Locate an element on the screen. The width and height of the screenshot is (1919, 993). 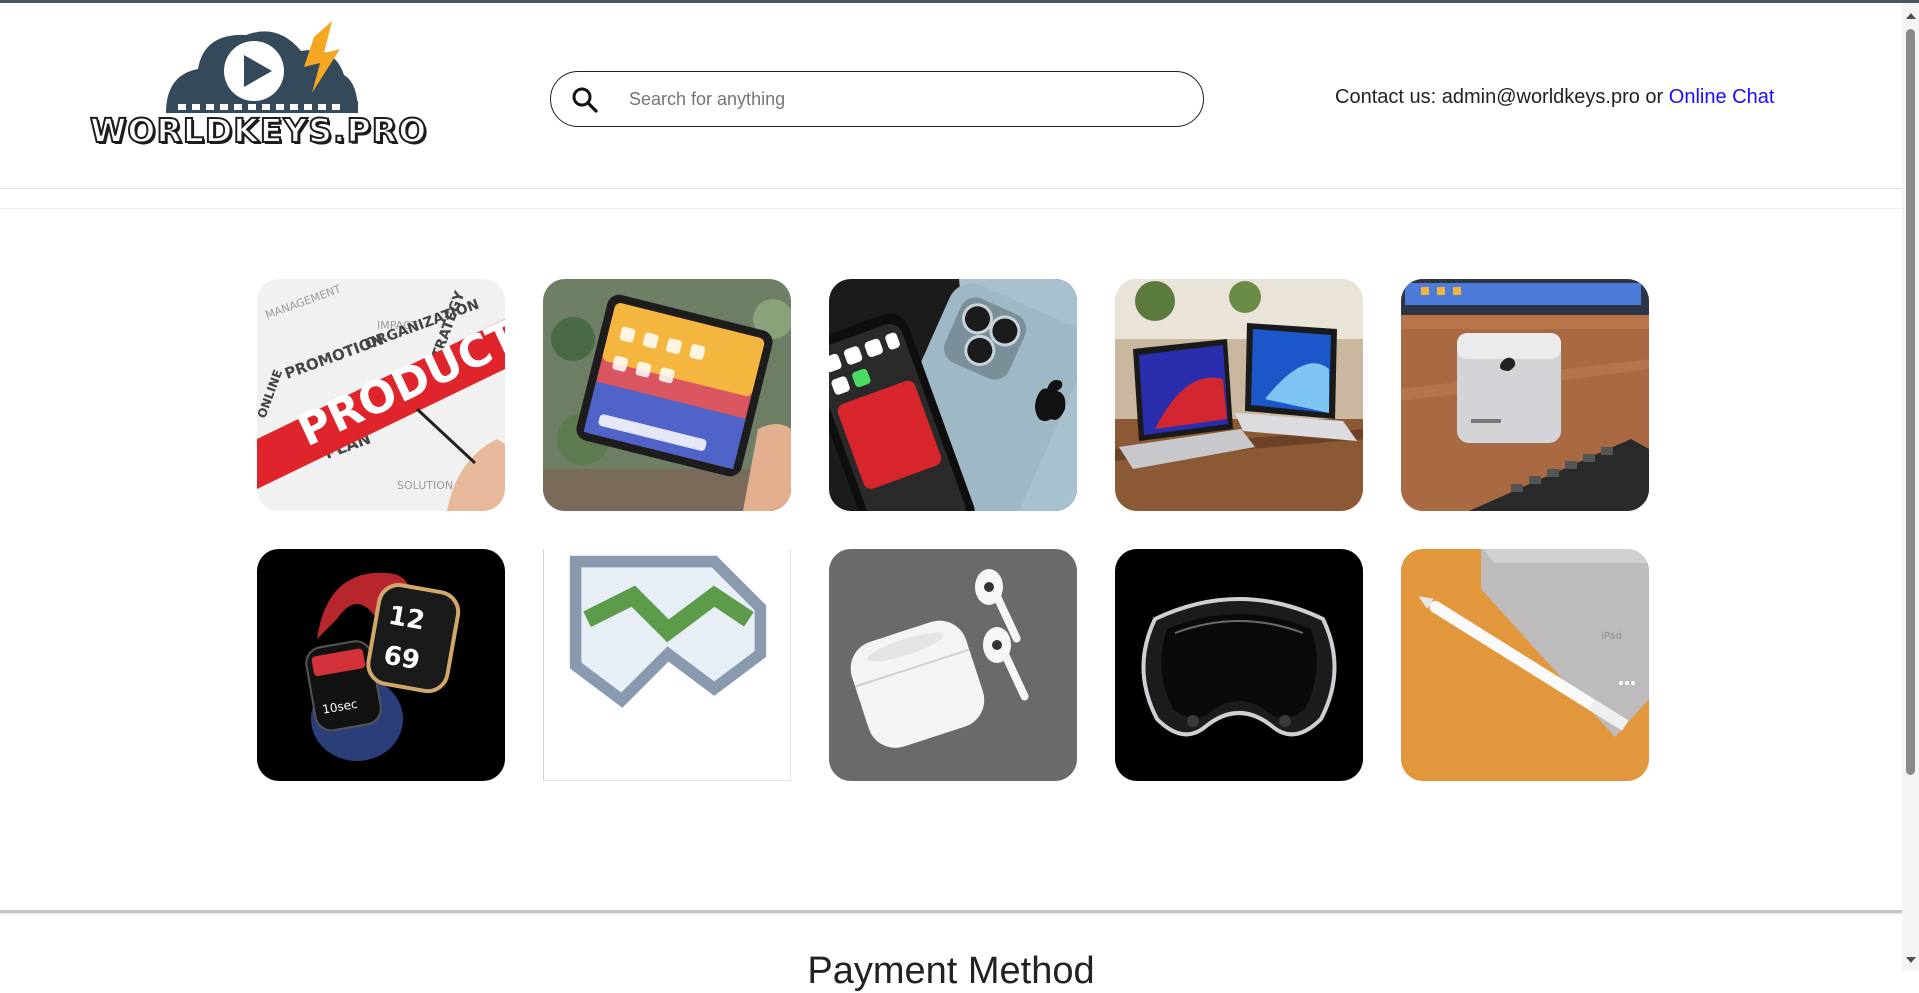
logo-wordmark: WORLDKEYS.PRO is located at coordinates (258, 130).